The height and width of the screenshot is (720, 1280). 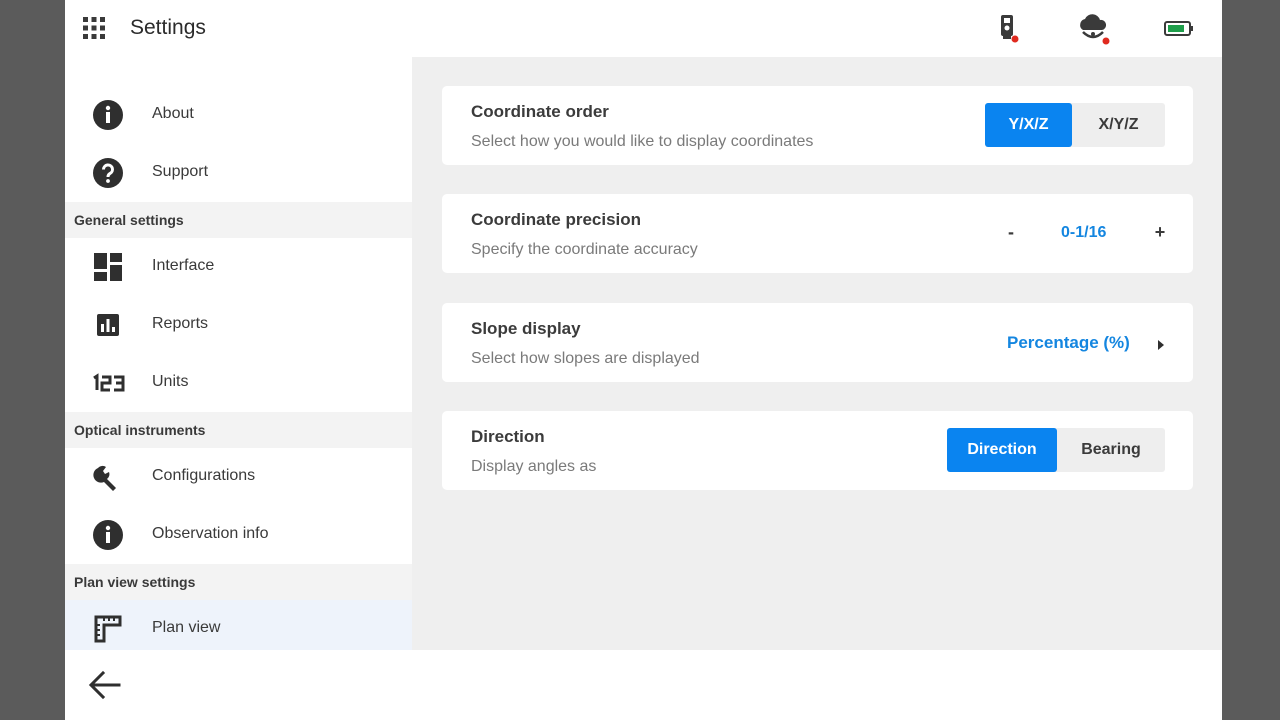 I want to click on section-header-label: Plan view settings, so click(x=135, y=582).